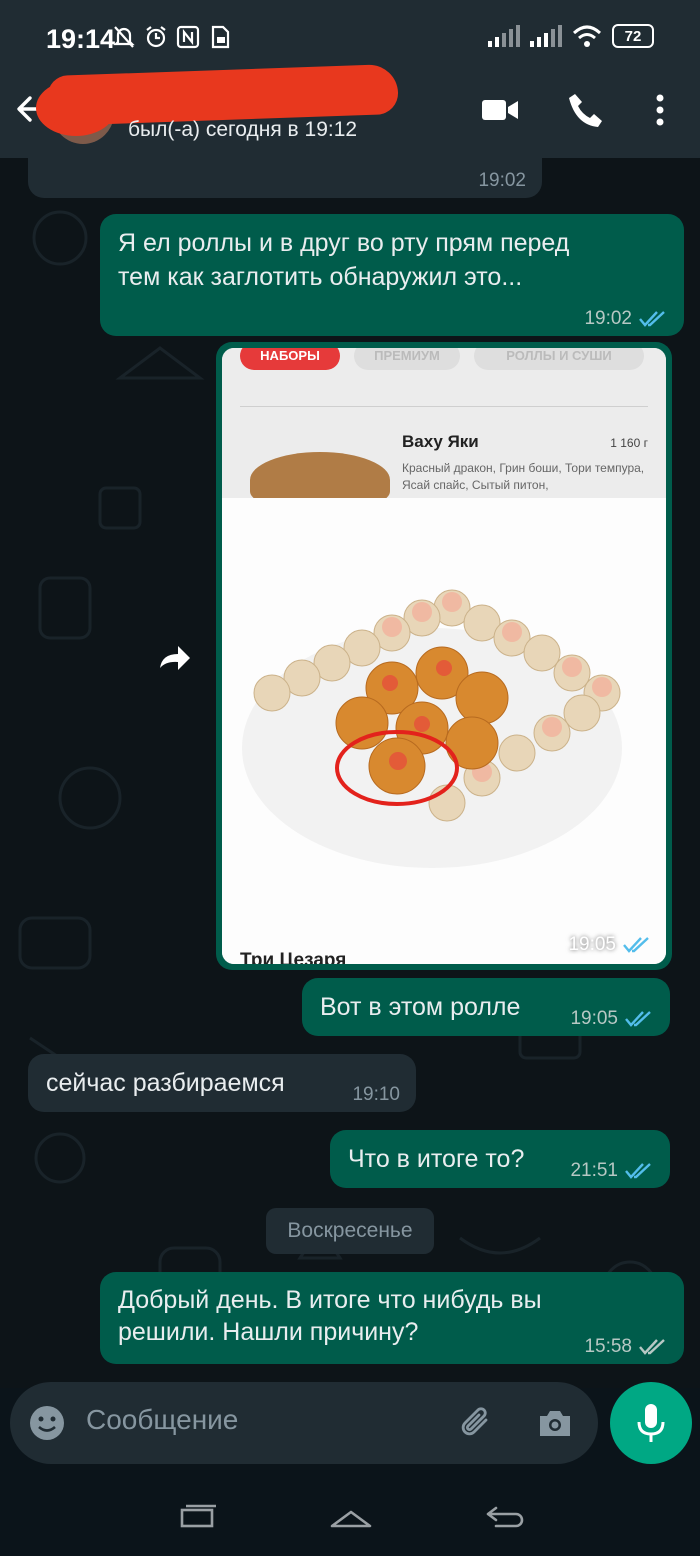 Image resolution: width=700 pixels, height=1556 pixels. What do you see at coordinates (172, 37) in the screenshot?
I see `status-icons-left` at bounding box center [172, 37].